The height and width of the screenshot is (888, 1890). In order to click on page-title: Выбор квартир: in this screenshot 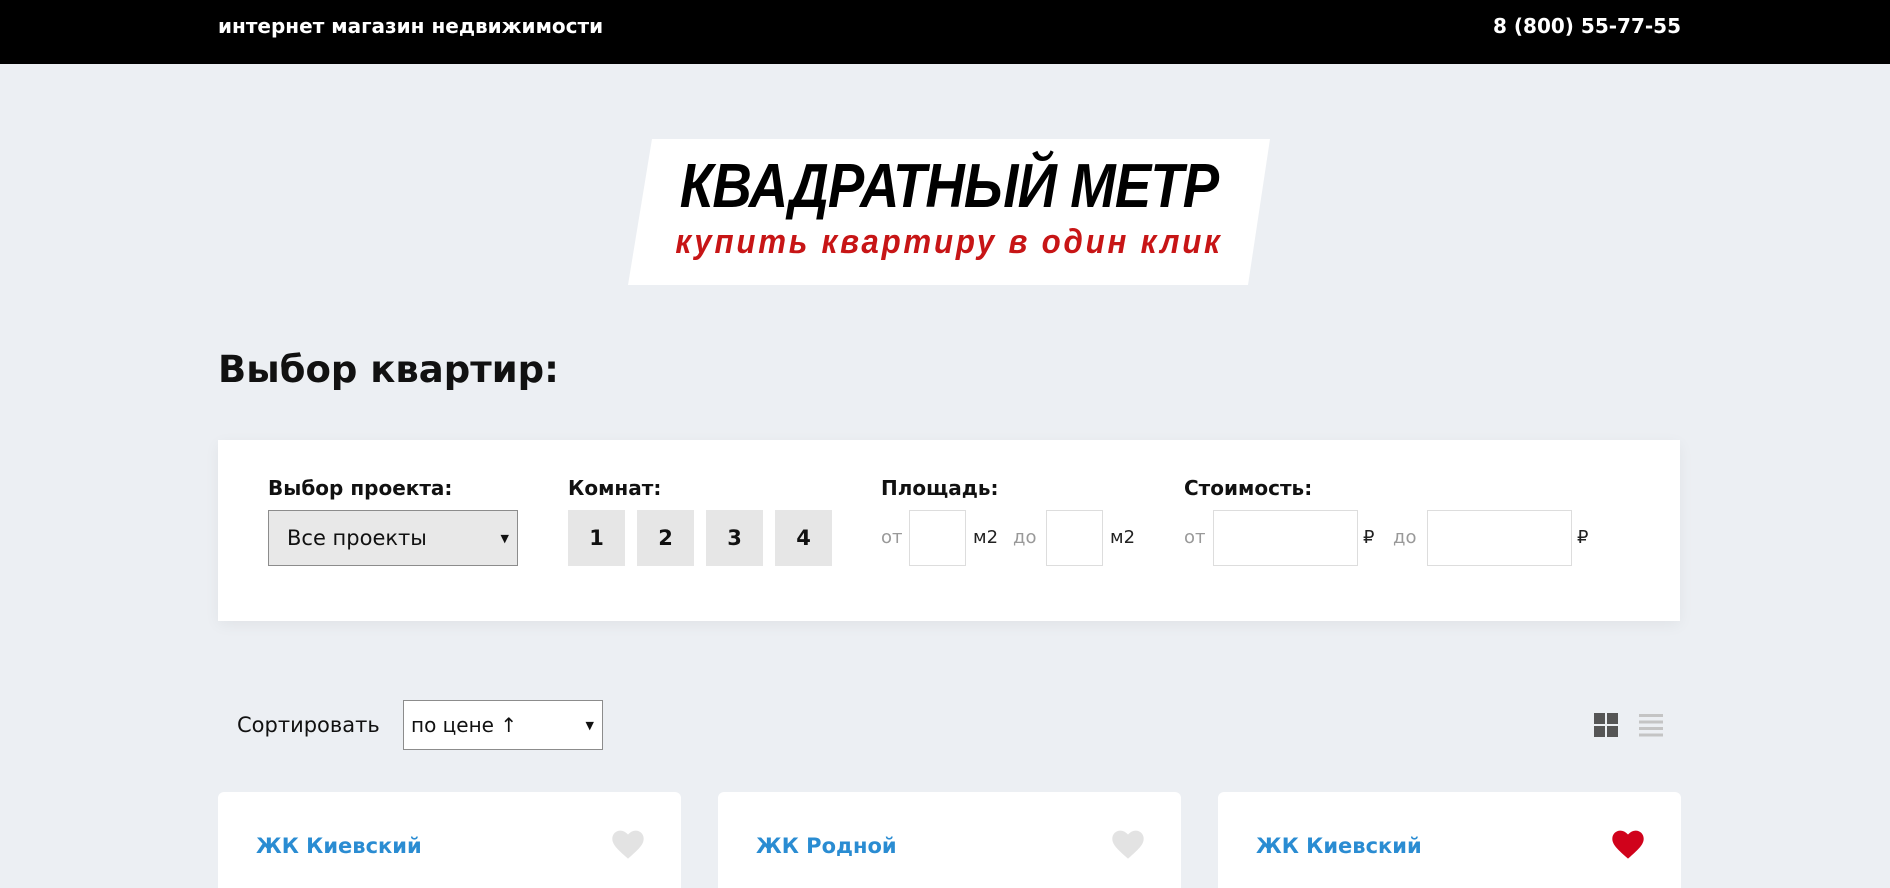, I will do `click(388, 369)`.